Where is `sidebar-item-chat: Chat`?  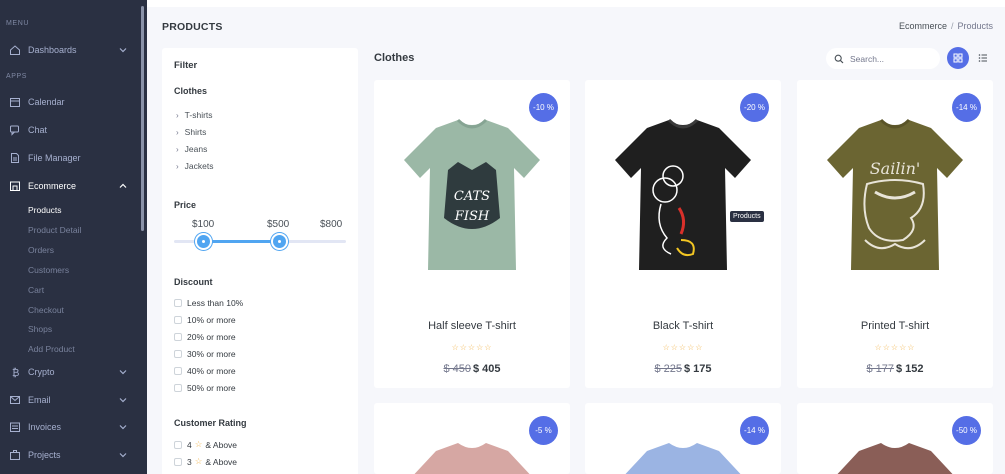 sidebar-item-chat: Chat is located at coordinates (69, 130).